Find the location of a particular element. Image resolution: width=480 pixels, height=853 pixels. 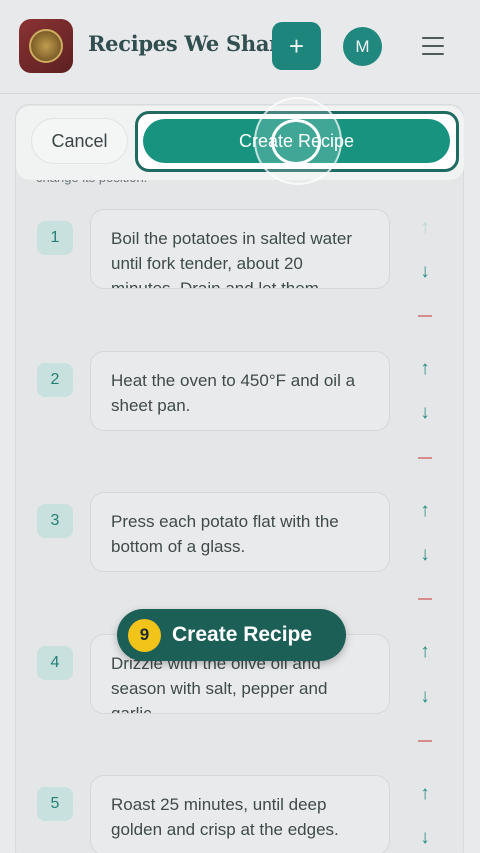

brand-title: Recipes We Share is located at coordinates (190, 43).